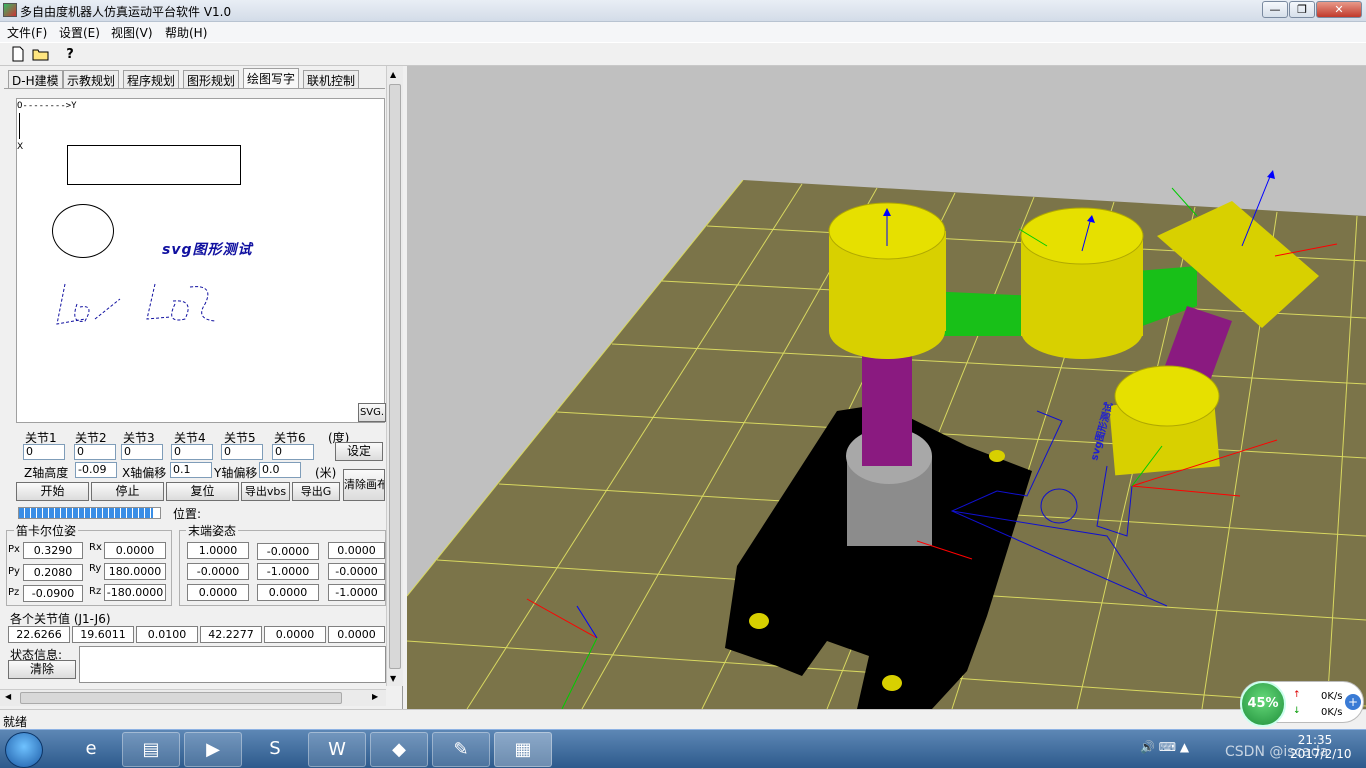 This screenshot has height=768, width=1366. I want to click on drawing-canvas: O-------->Y X svg图形测试 SVG., so click(201, 260).